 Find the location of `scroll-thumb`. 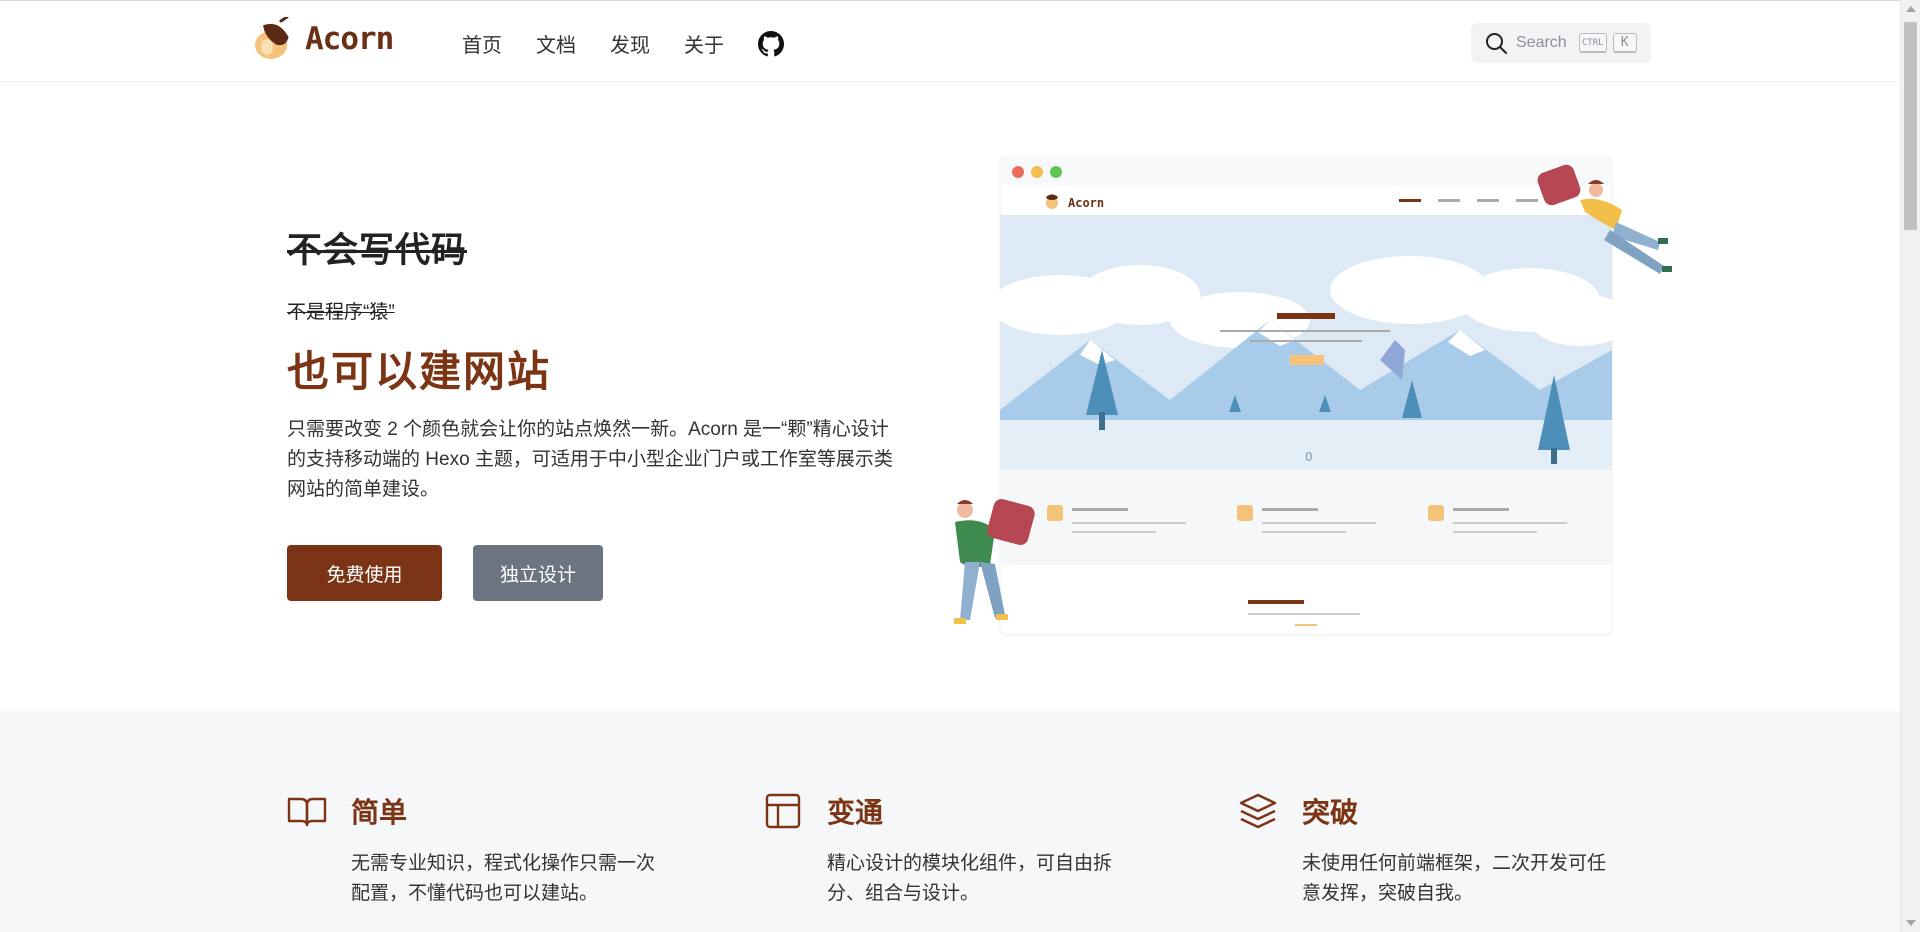

scroll-thumb is located at coordinates (1910, 126).